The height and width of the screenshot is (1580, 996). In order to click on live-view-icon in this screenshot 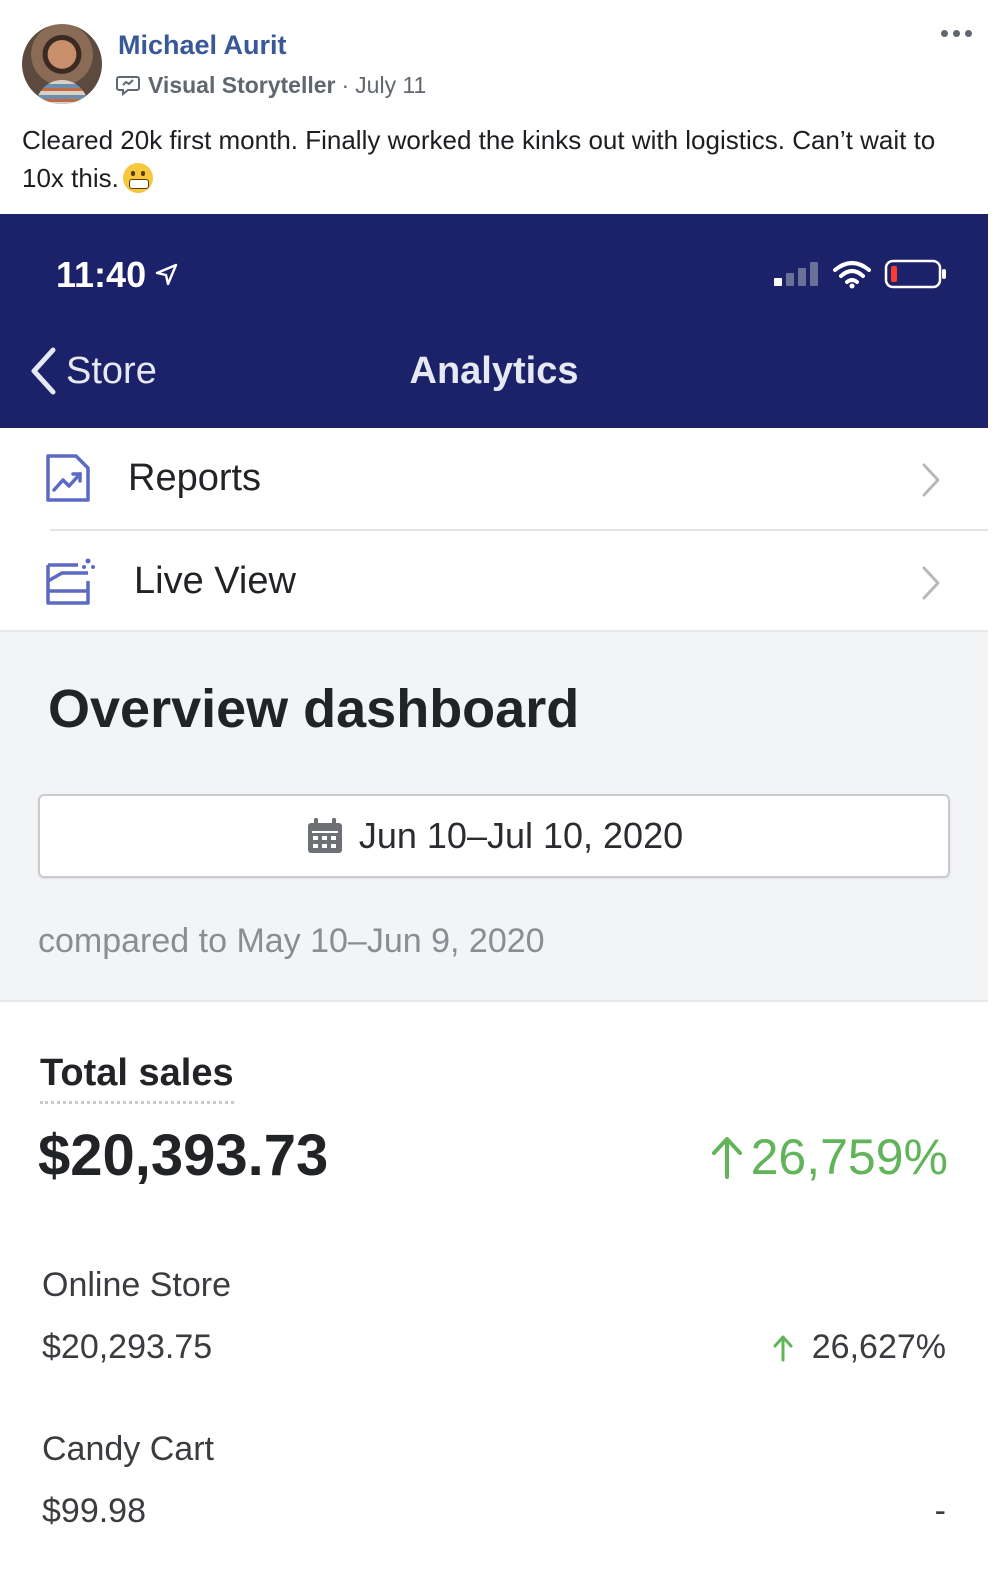, I will do `click(70, 581)`.